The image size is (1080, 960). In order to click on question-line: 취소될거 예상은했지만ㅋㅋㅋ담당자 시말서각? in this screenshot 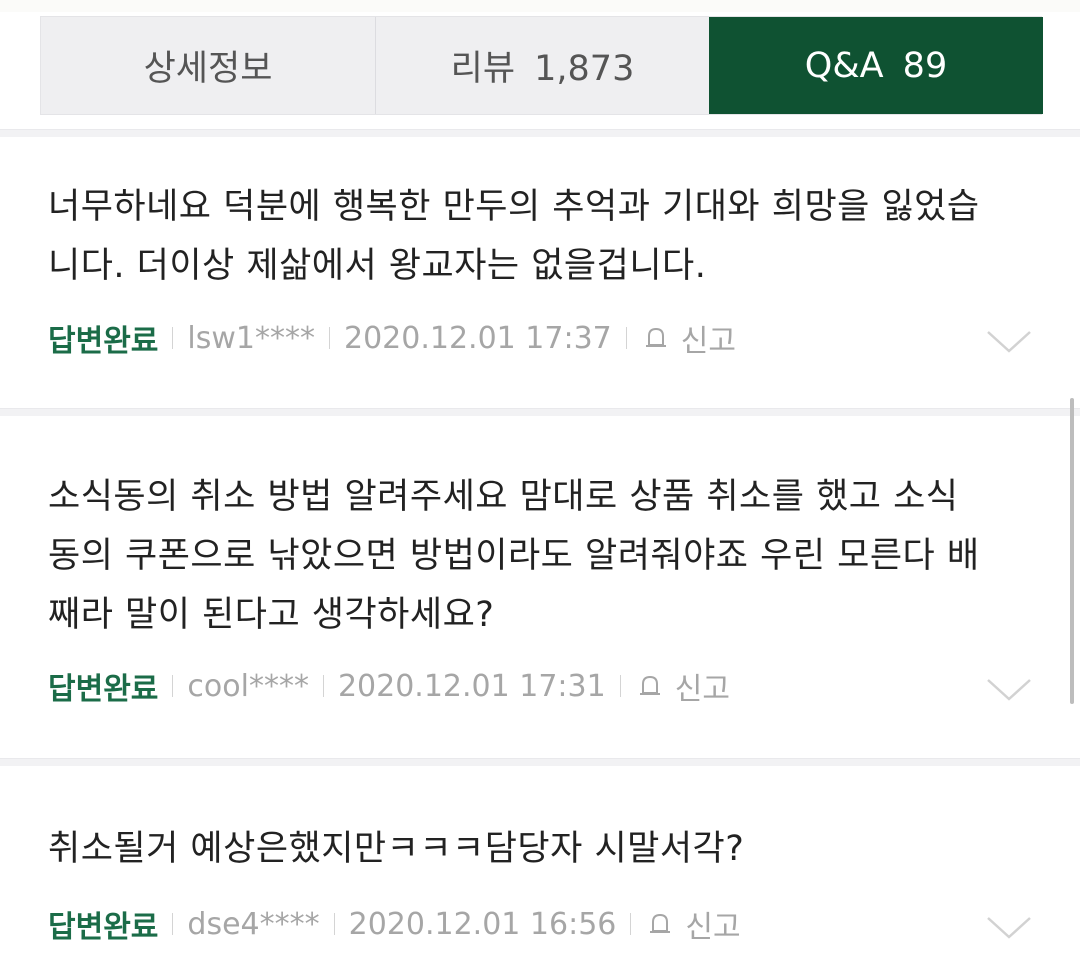, I will do `click(396, 849)`.